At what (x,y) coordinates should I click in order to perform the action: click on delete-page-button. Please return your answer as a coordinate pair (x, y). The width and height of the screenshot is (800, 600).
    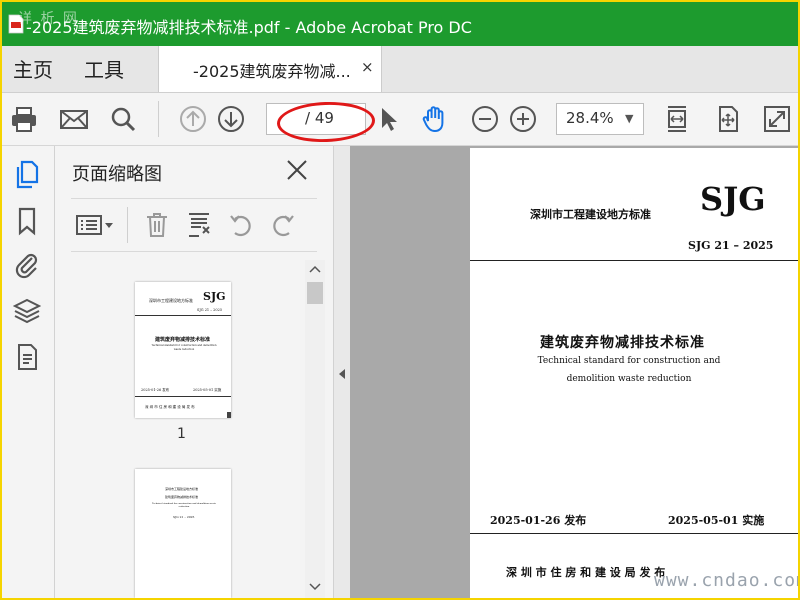
    Looking at the image, I should click on (157, 225).